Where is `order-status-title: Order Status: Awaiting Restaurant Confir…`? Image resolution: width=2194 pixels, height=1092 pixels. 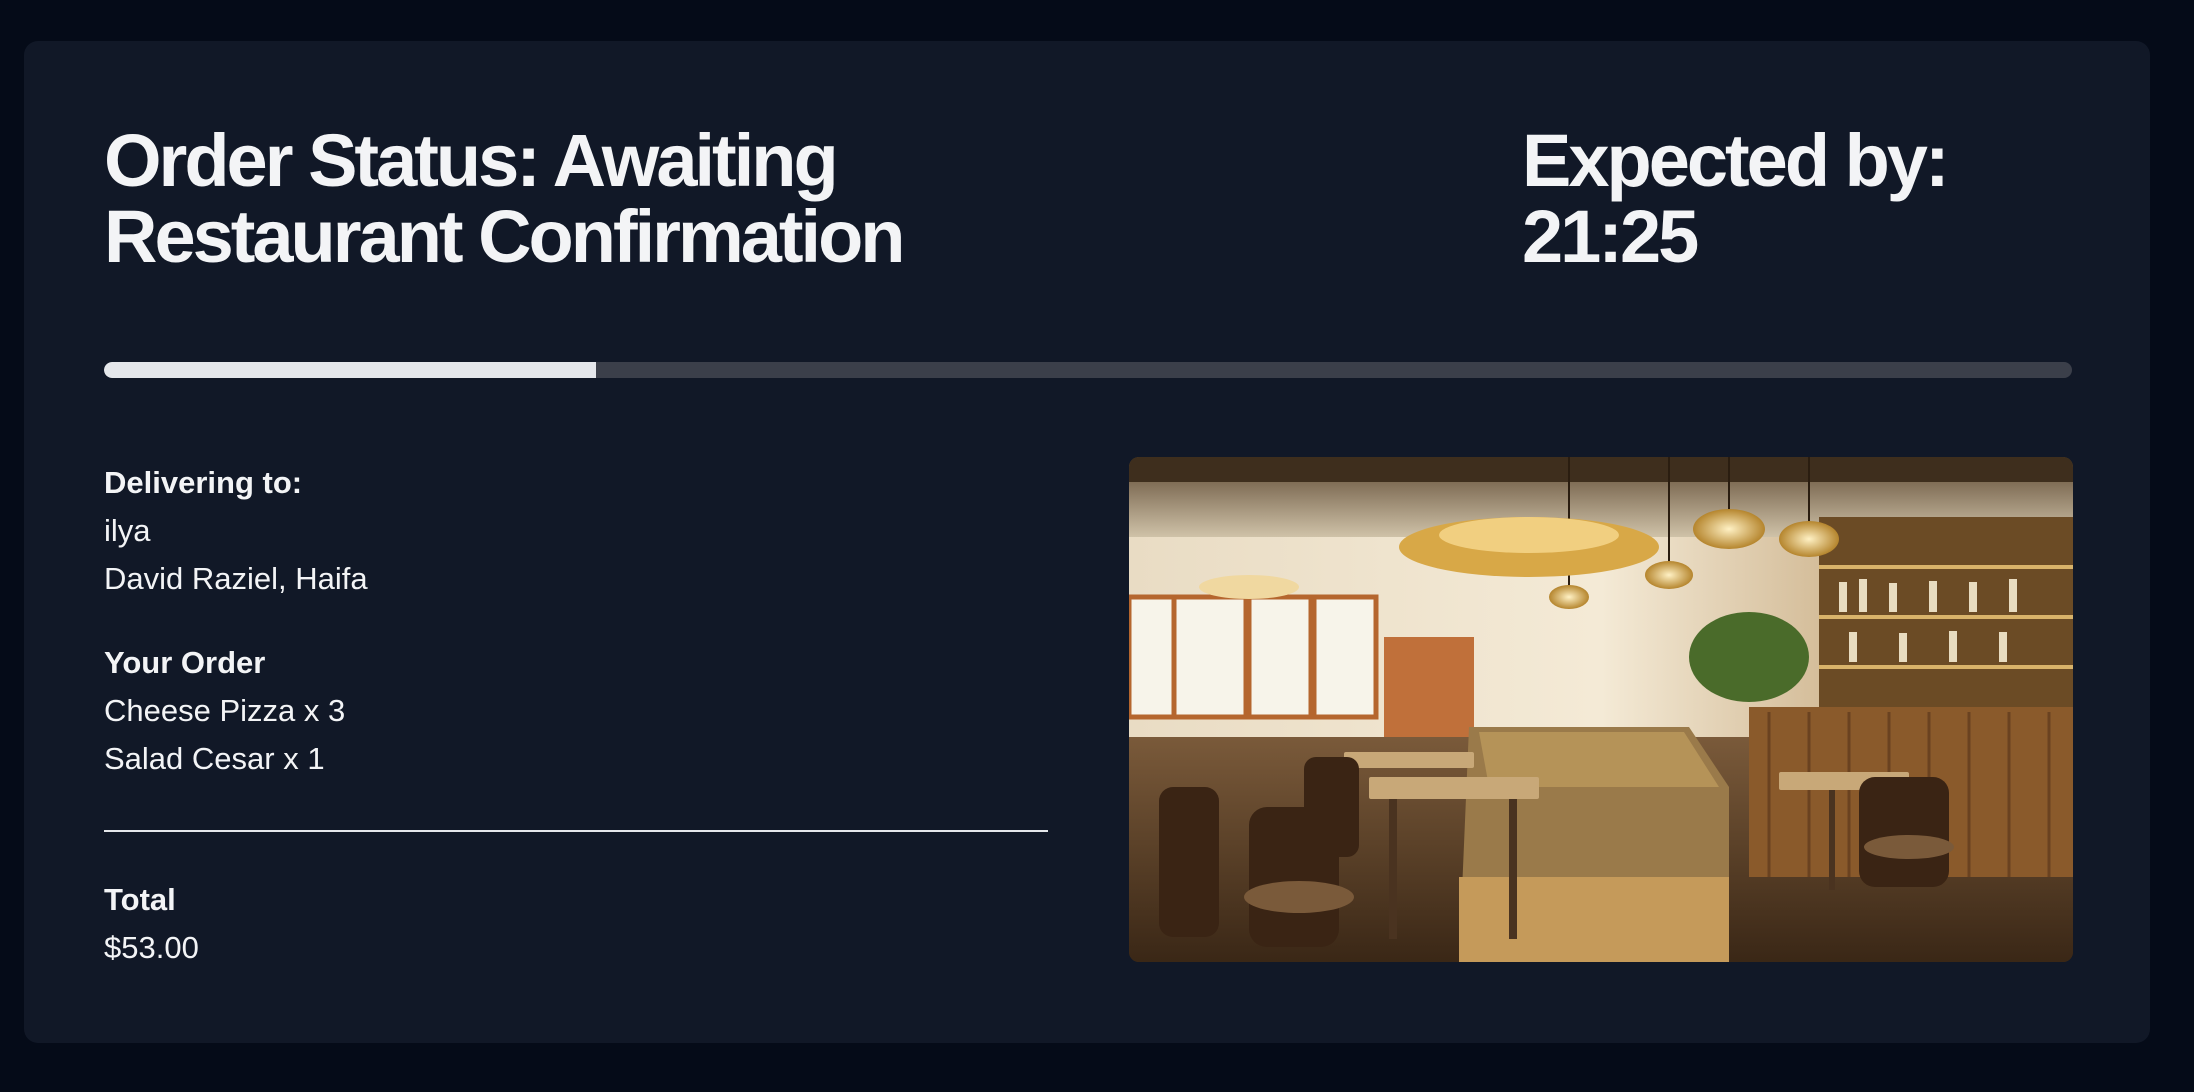
order-status-title: Order Status: Awaiting Restaurant Confir… is located at coordinates (505, 198).